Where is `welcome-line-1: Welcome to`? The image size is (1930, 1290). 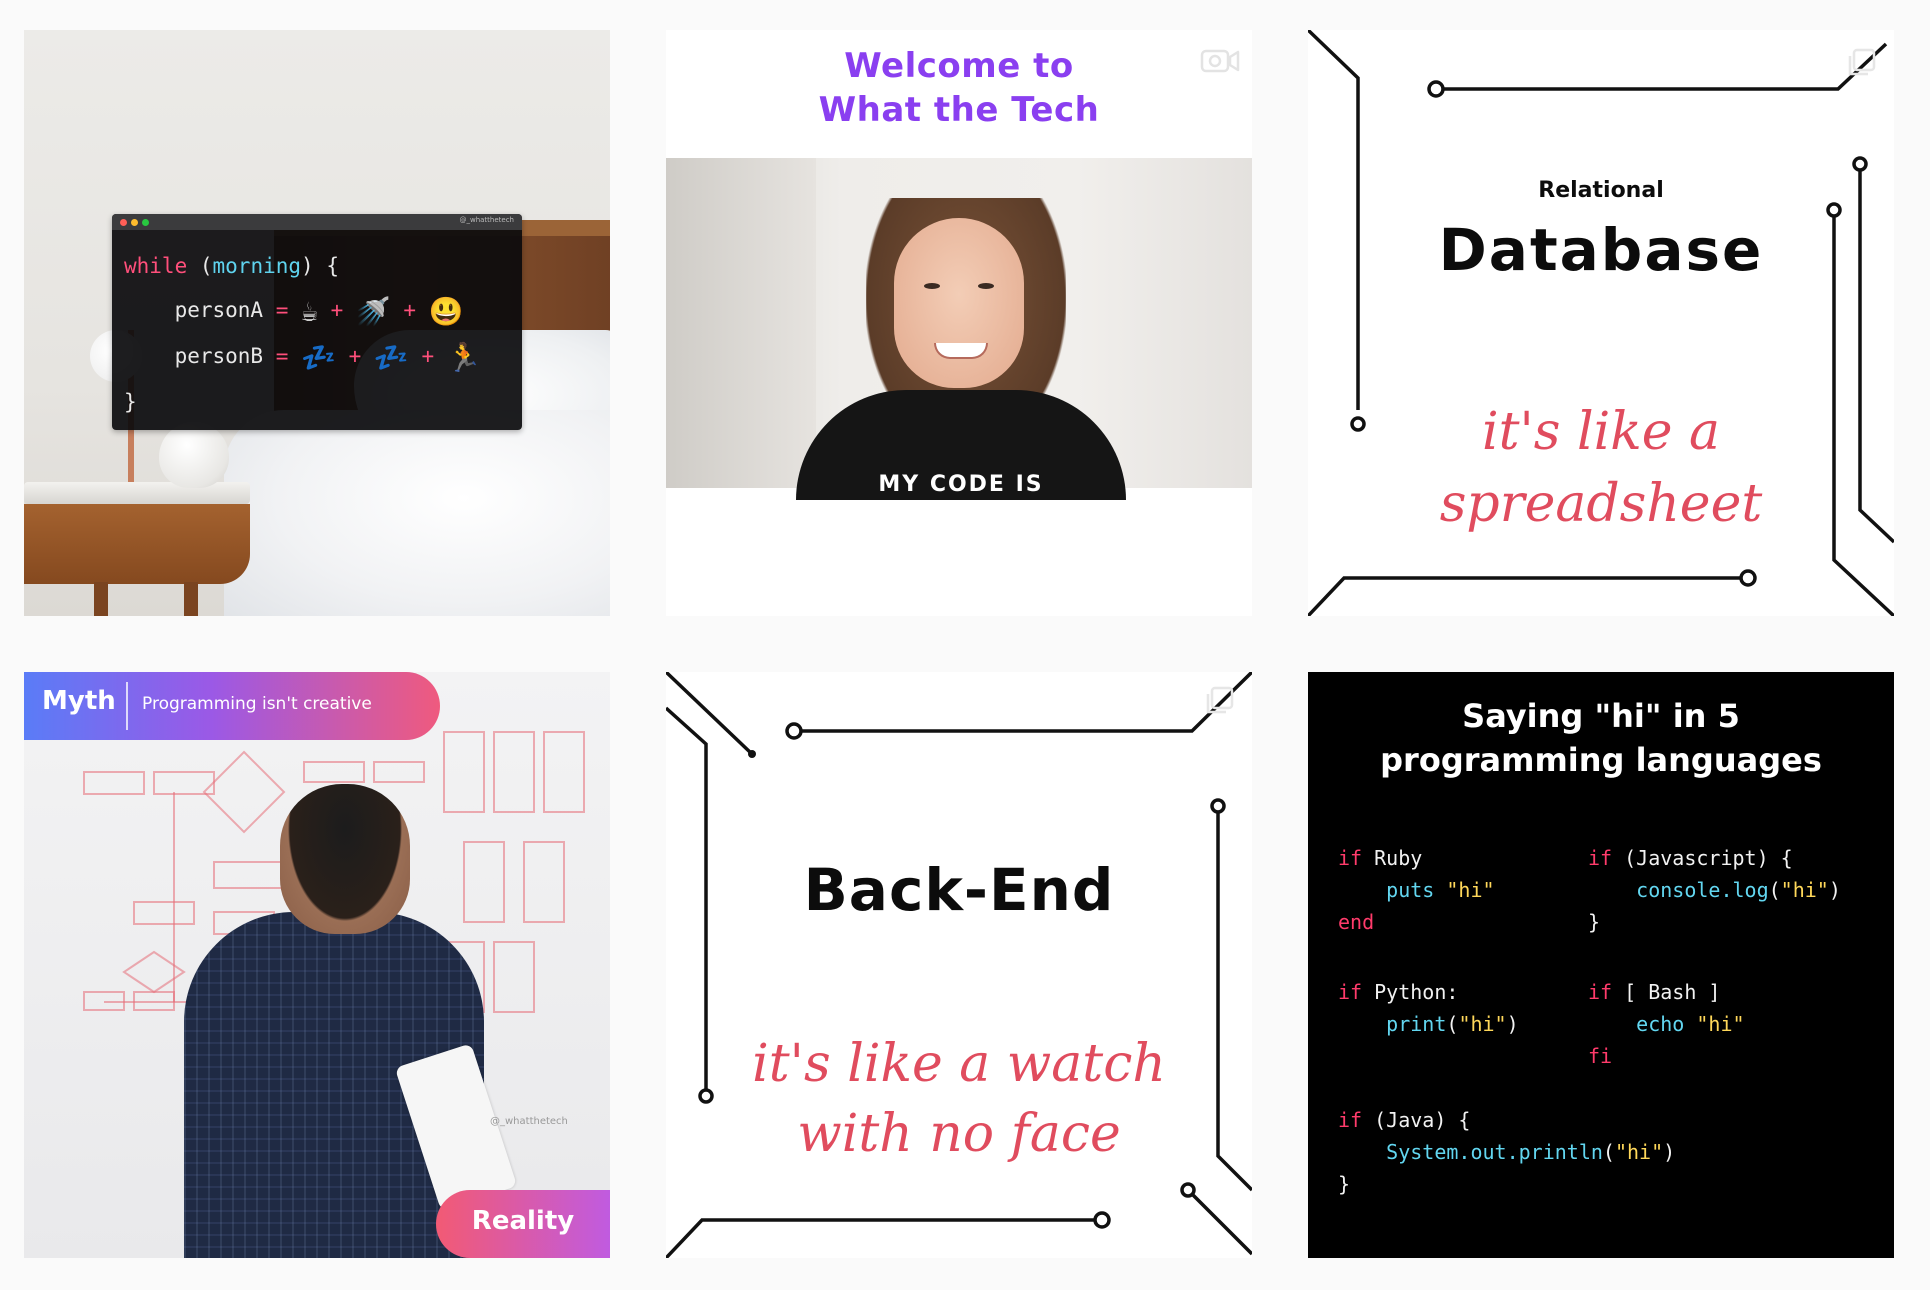 welcome-line-1: Welcome to is located at coordinates (959, 66).